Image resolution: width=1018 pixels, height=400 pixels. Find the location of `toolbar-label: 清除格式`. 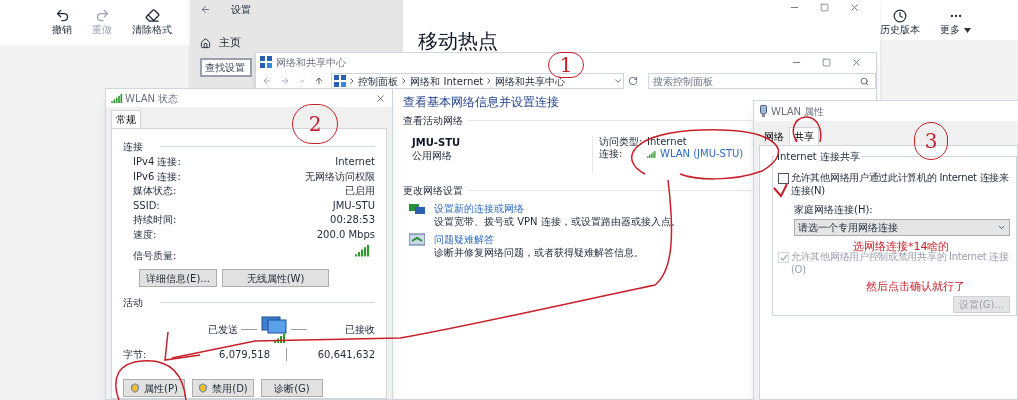

toolbar-label: 清除格式 is located at coordinates (152, 30).